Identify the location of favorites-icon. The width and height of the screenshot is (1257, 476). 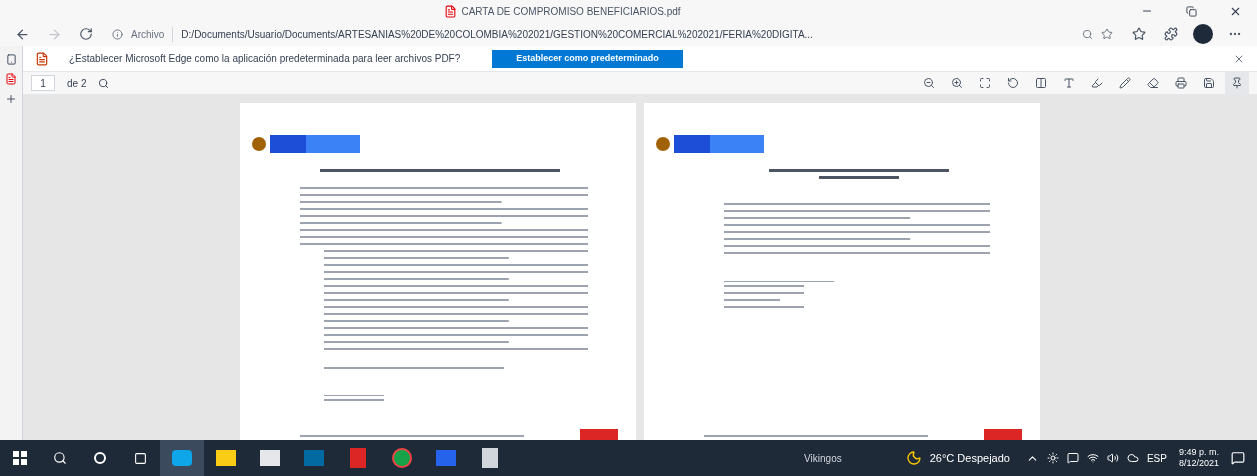
(1139, 34).